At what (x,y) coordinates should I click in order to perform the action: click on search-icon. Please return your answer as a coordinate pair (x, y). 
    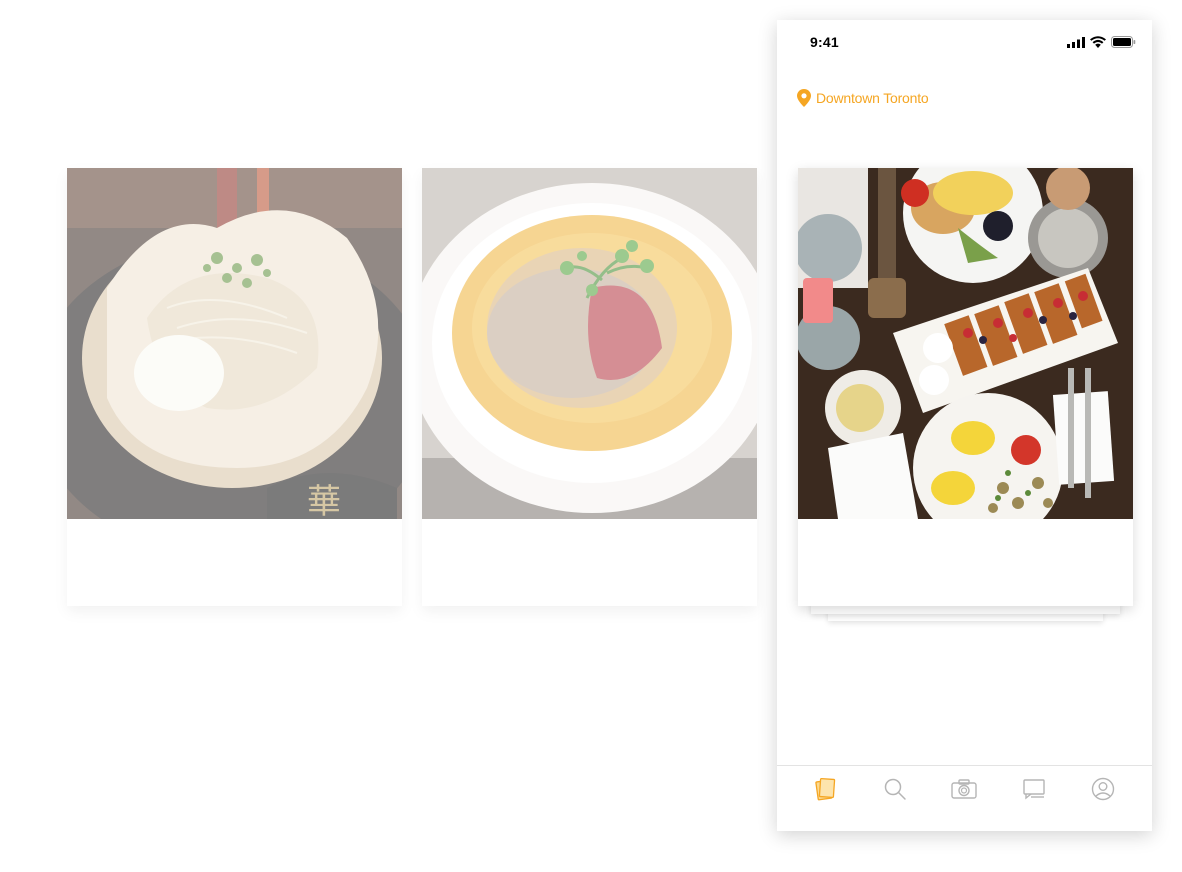
    Looking at the image, I should click on (895, 789).